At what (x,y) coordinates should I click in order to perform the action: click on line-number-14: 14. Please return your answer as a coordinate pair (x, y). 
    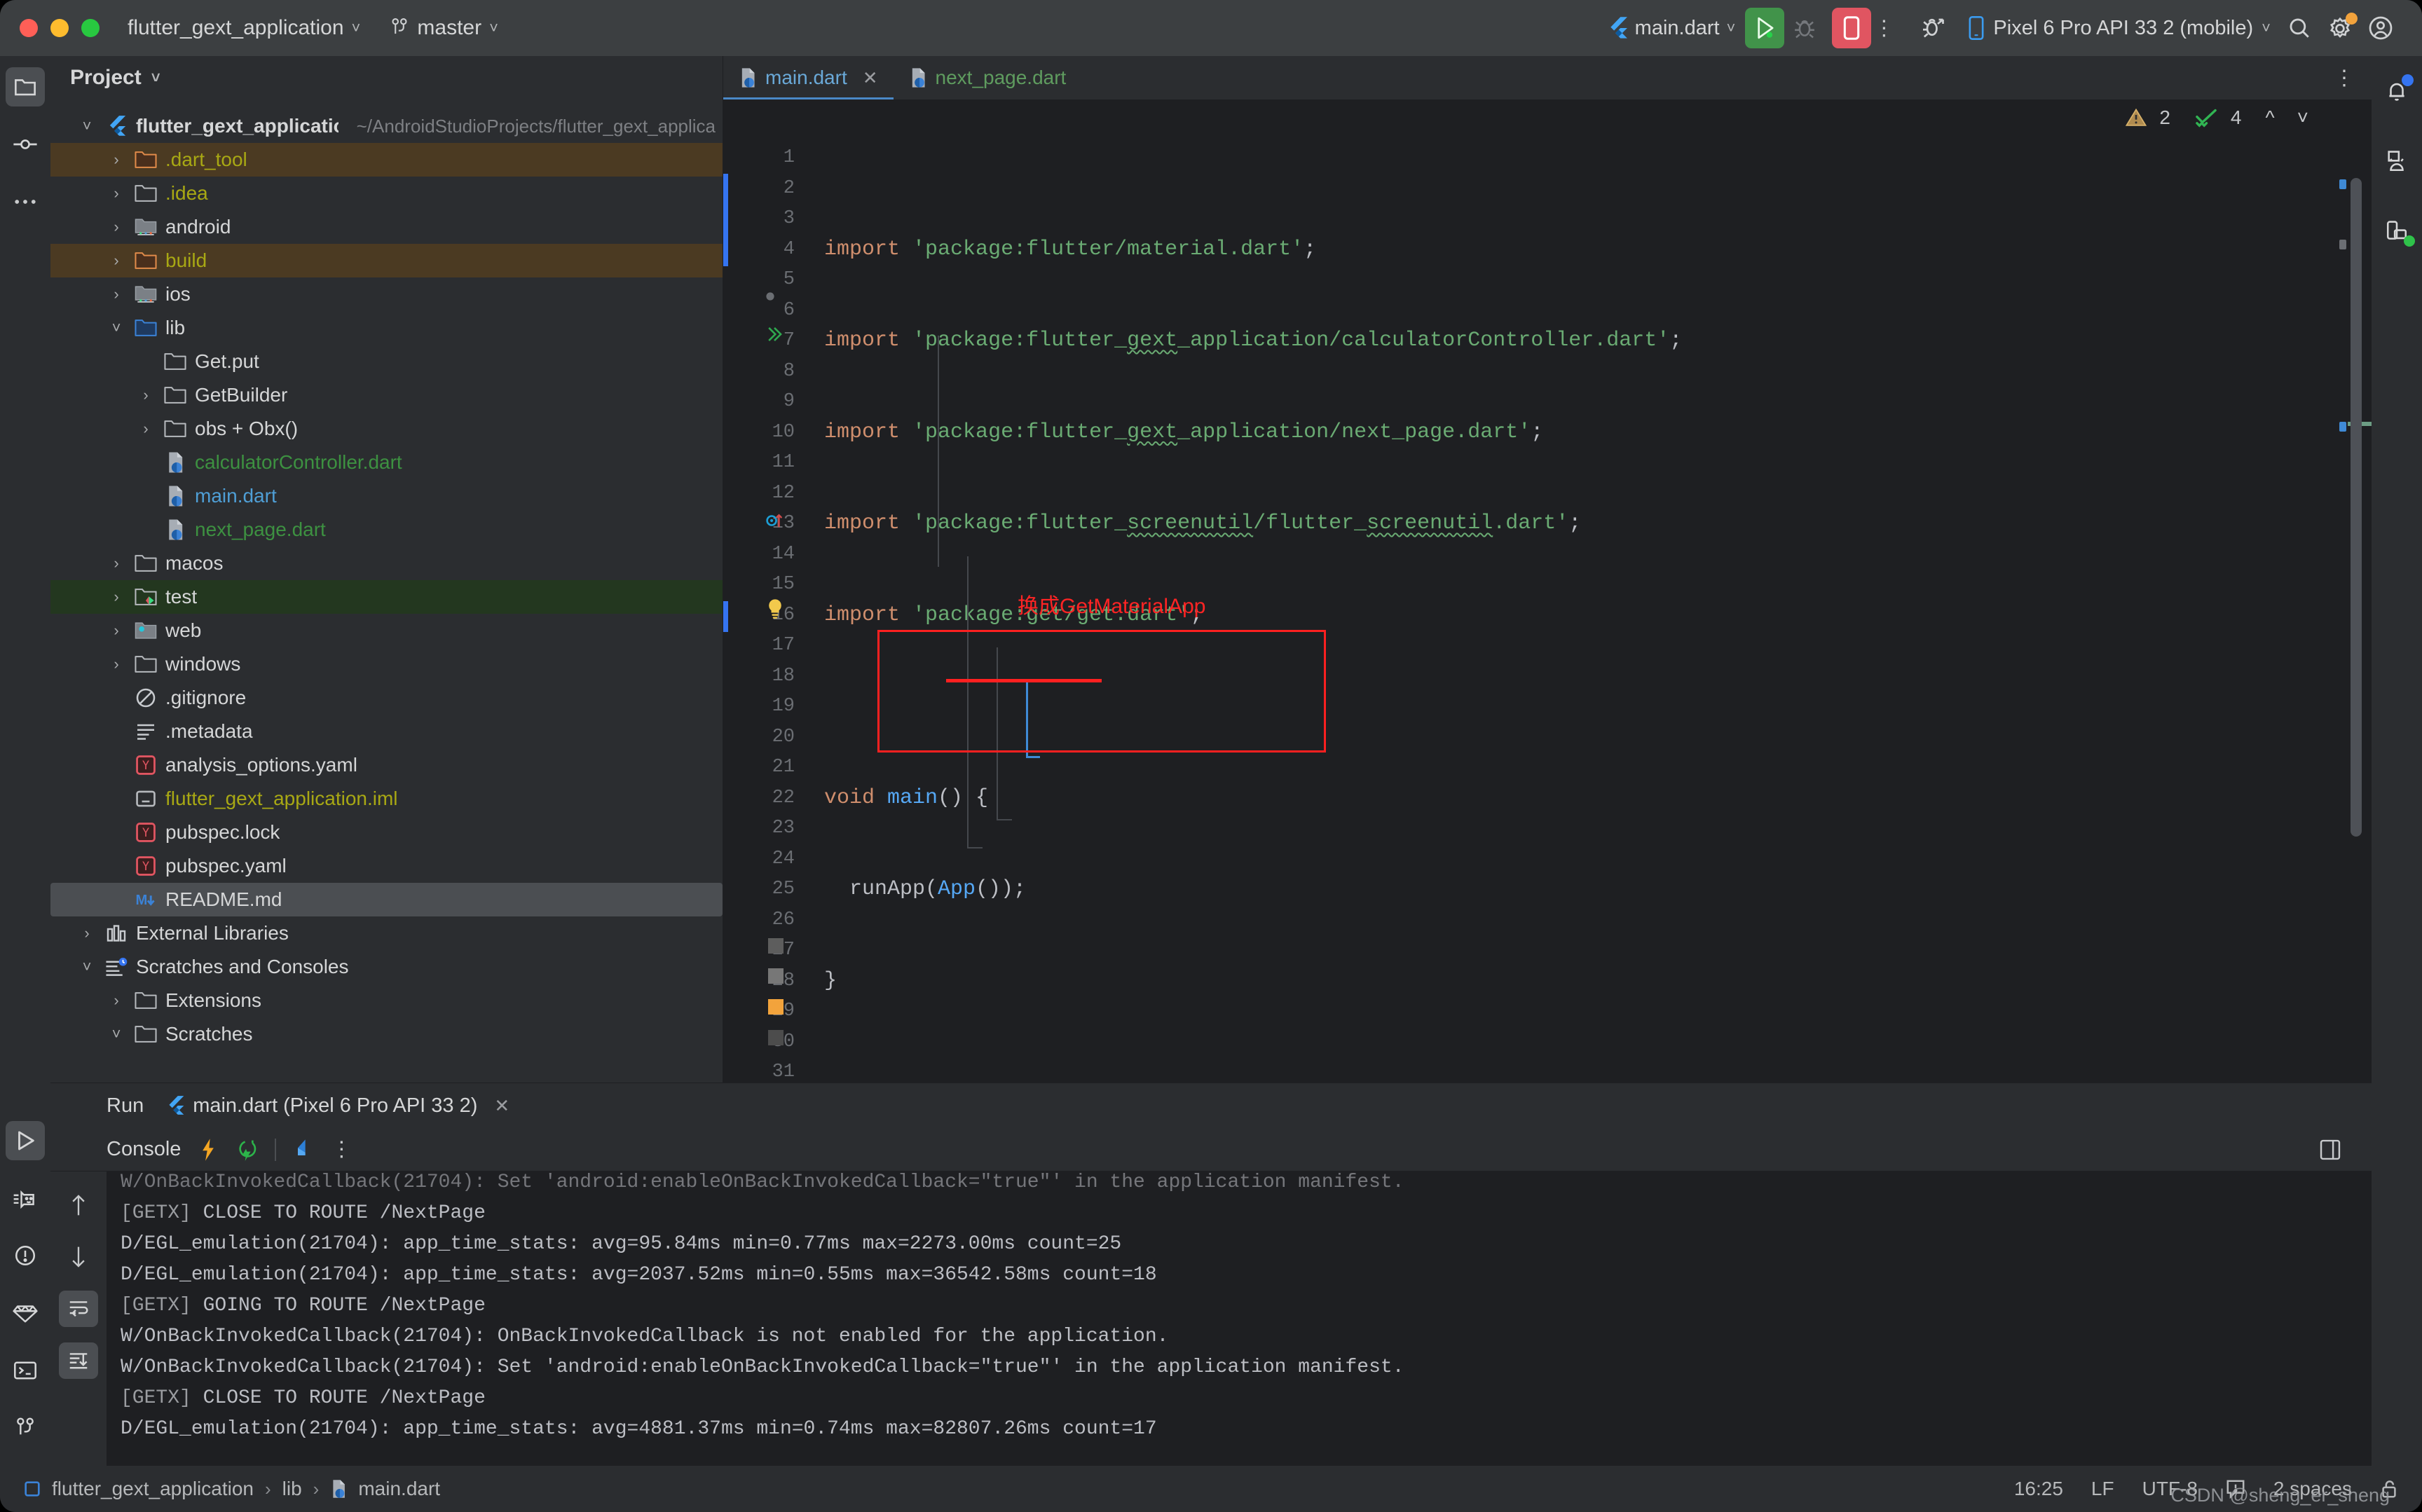
    Looking at the image, I should click on (765, 554).